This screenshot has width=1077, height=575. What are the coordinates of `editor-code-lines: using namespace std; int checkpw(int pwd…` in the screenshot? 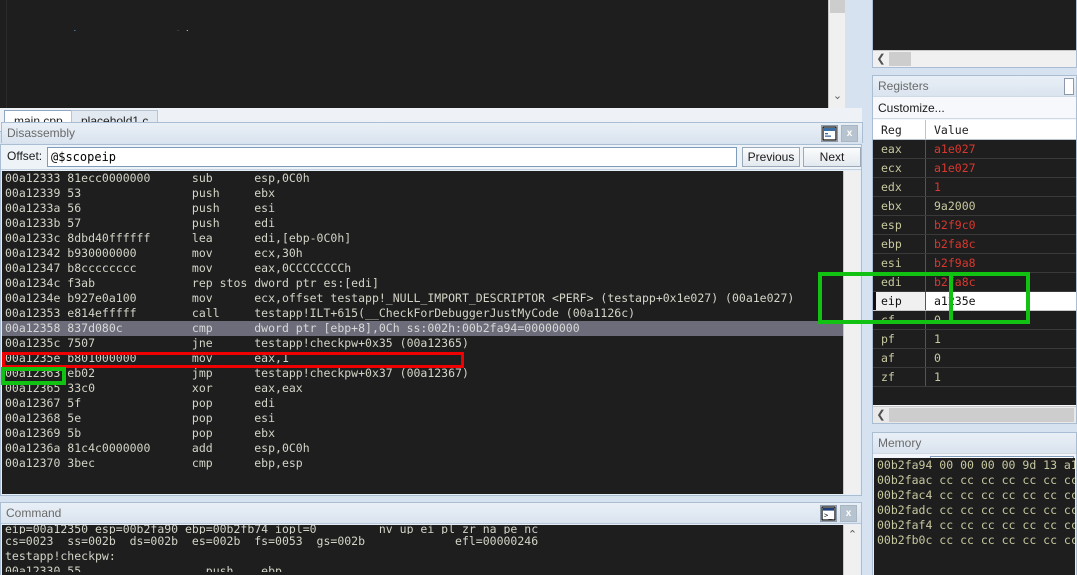 It's located at (422, 54).